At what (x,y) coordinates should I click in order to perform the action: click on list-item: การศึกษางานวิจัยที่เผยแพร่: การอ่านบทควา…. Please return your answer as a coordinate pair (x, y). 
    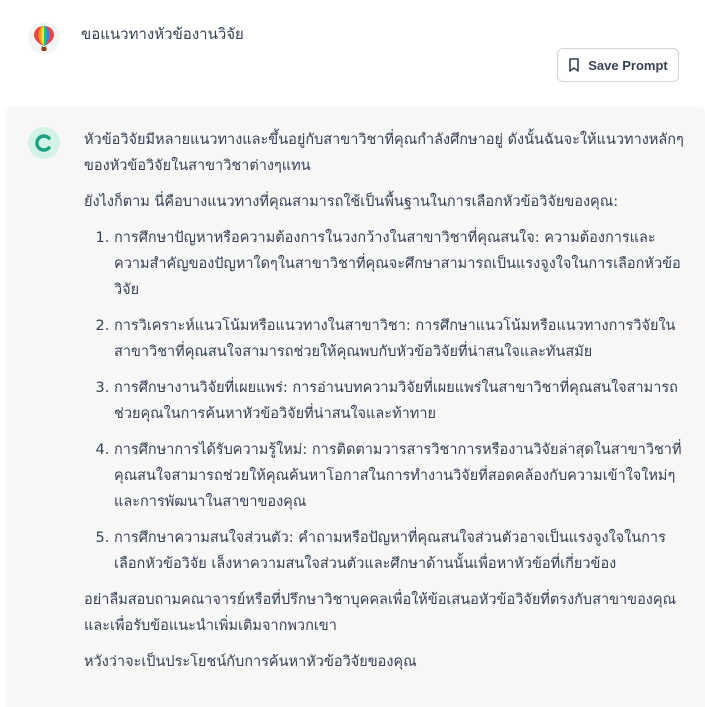
    Looking at the image, I should click on (399, 401).